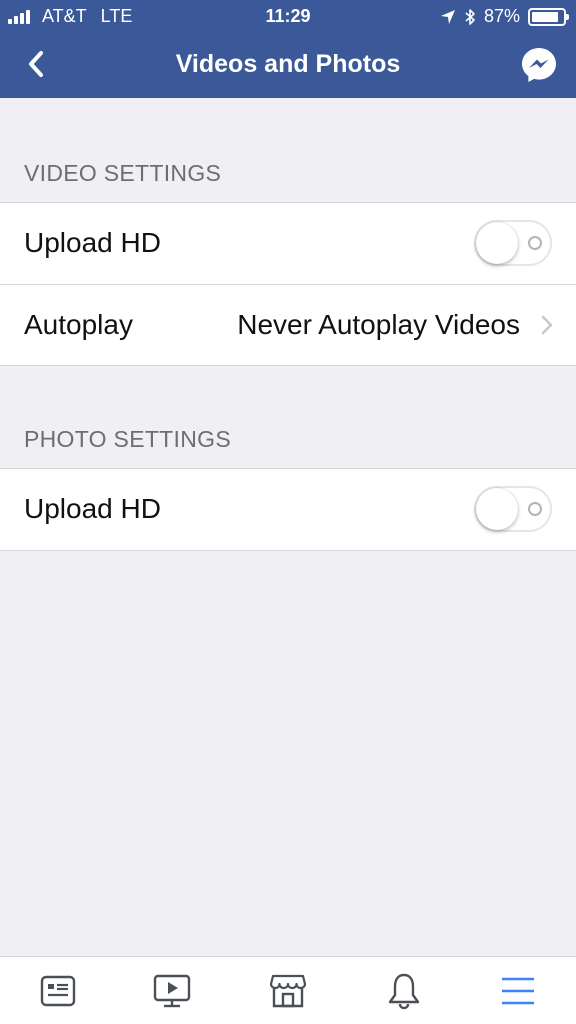 This screenshot has height=1024, width=576. Describe the element at coordinates (127, 439) in the screenshot. I see `photo-settings-header: PHOTO SETTINGS` at that location.